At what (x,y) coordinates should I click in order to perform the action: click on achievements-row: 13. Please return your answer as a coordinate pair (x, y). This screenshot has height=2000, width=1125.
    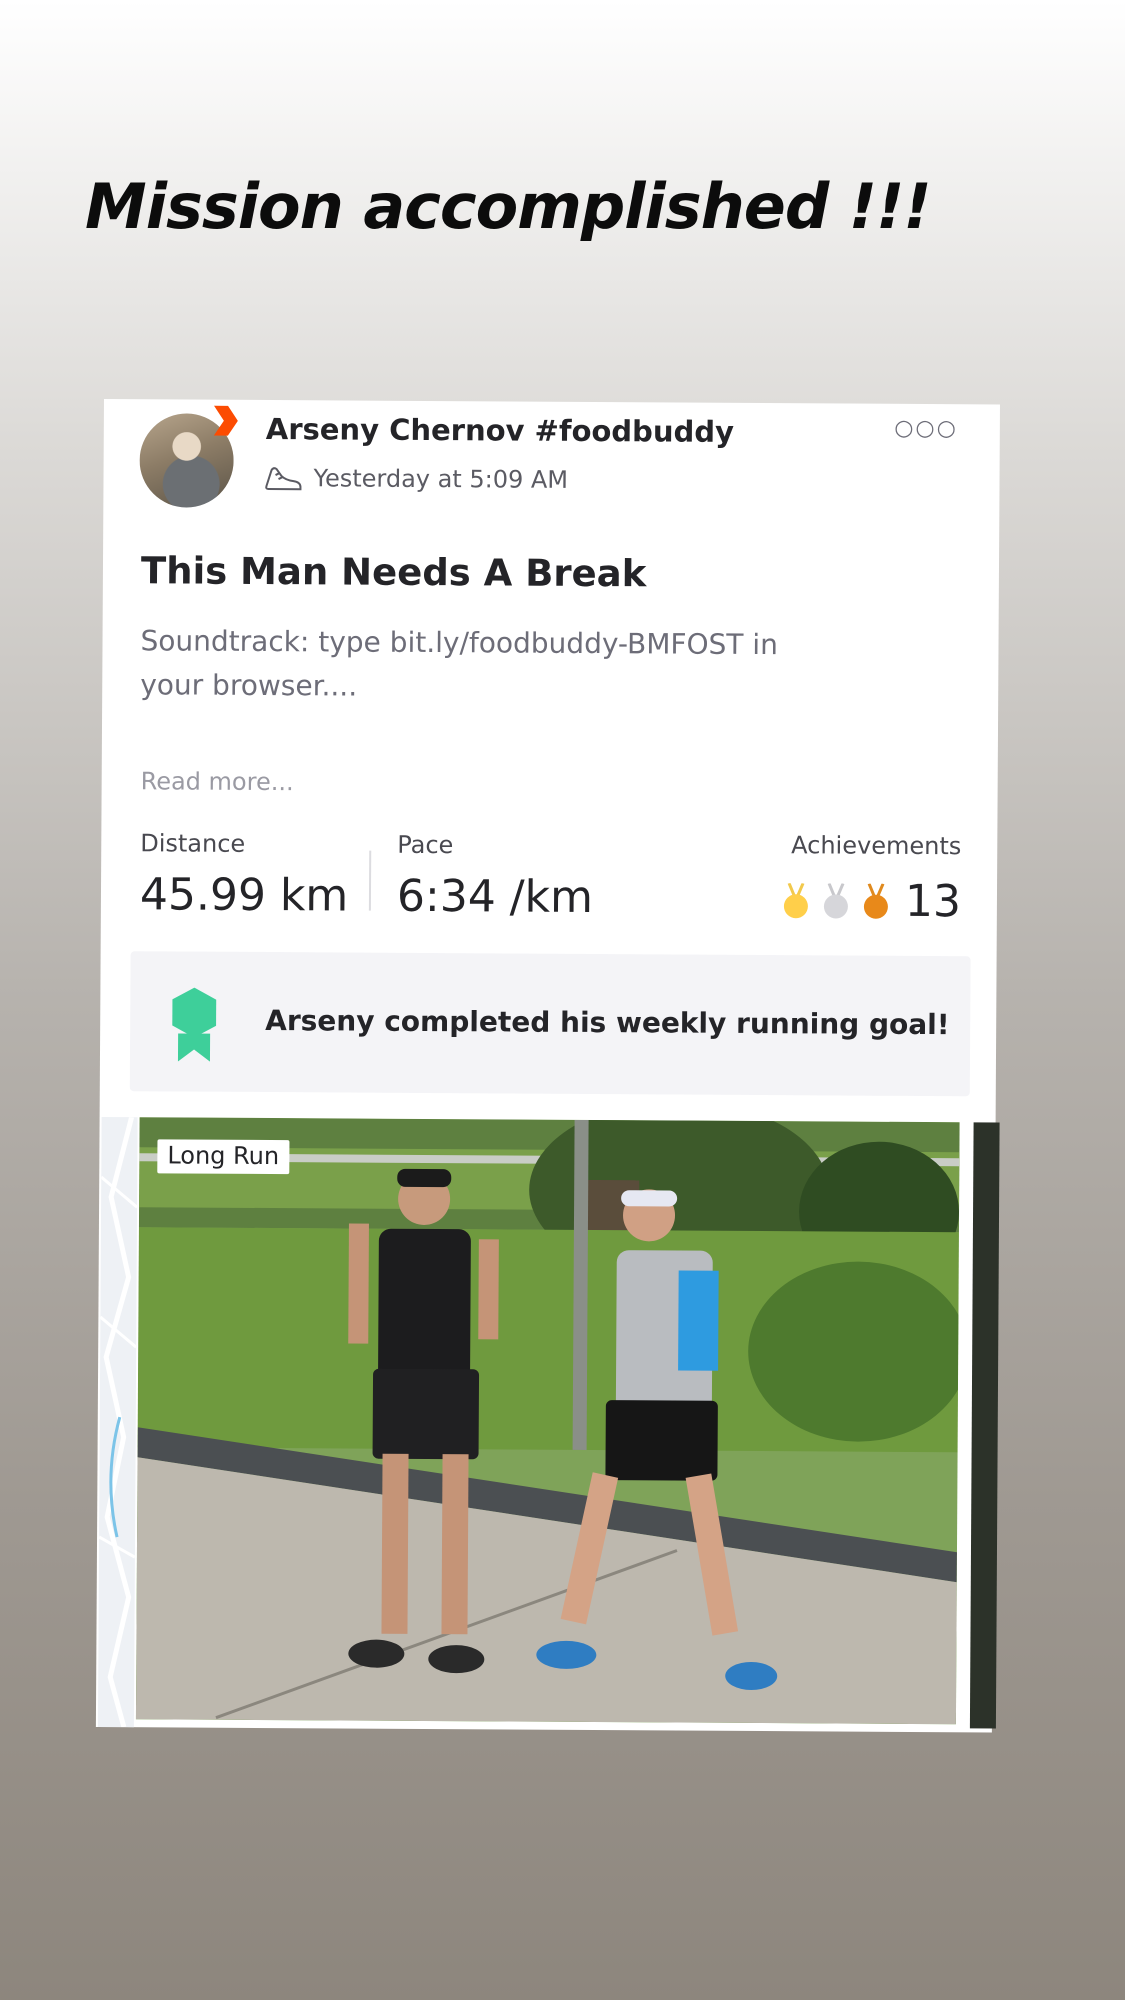
    Looking at the image, I should click on (872, 901).